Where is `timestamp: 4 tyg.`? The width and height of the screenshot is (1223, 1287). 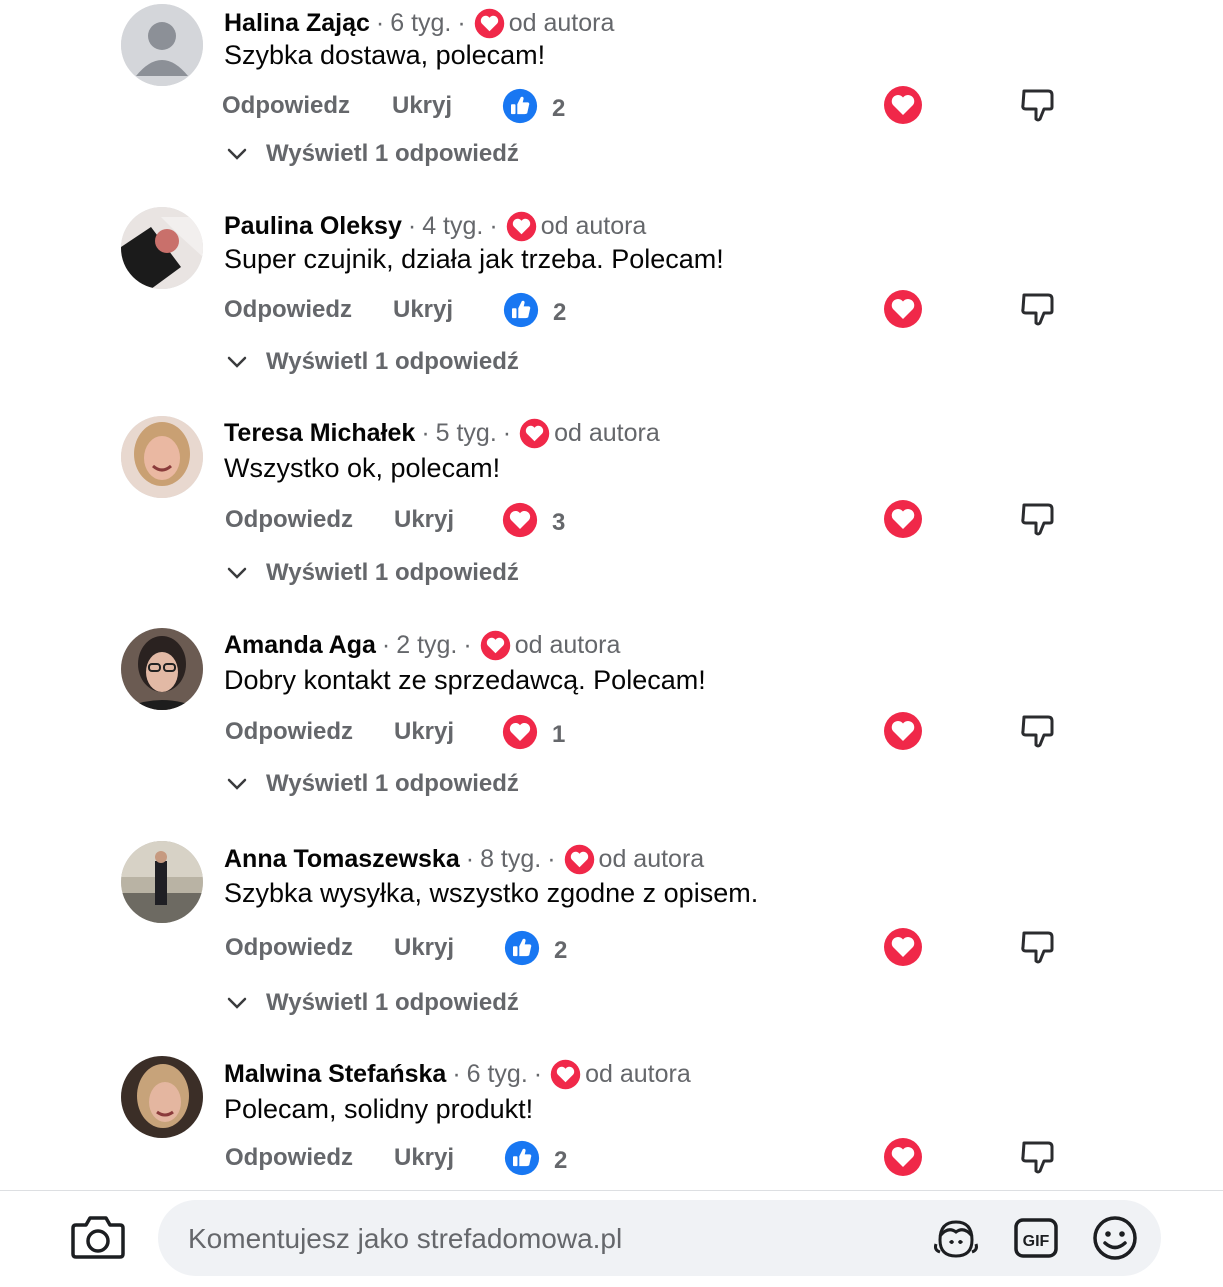
timestamp: 4 tyg. is located at coordinates (452, 226).